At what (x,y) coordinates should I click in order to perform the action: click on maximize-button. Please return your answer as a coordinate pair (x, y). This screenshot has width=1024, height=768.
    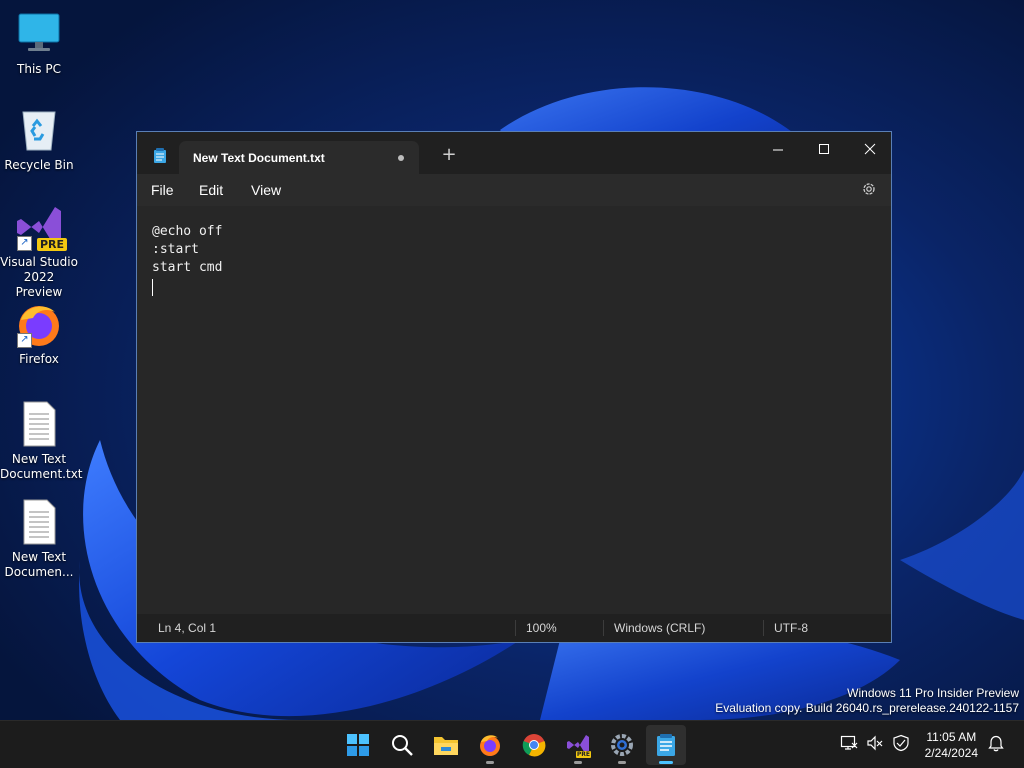
    Looking at the image, I should click on (824, 150).